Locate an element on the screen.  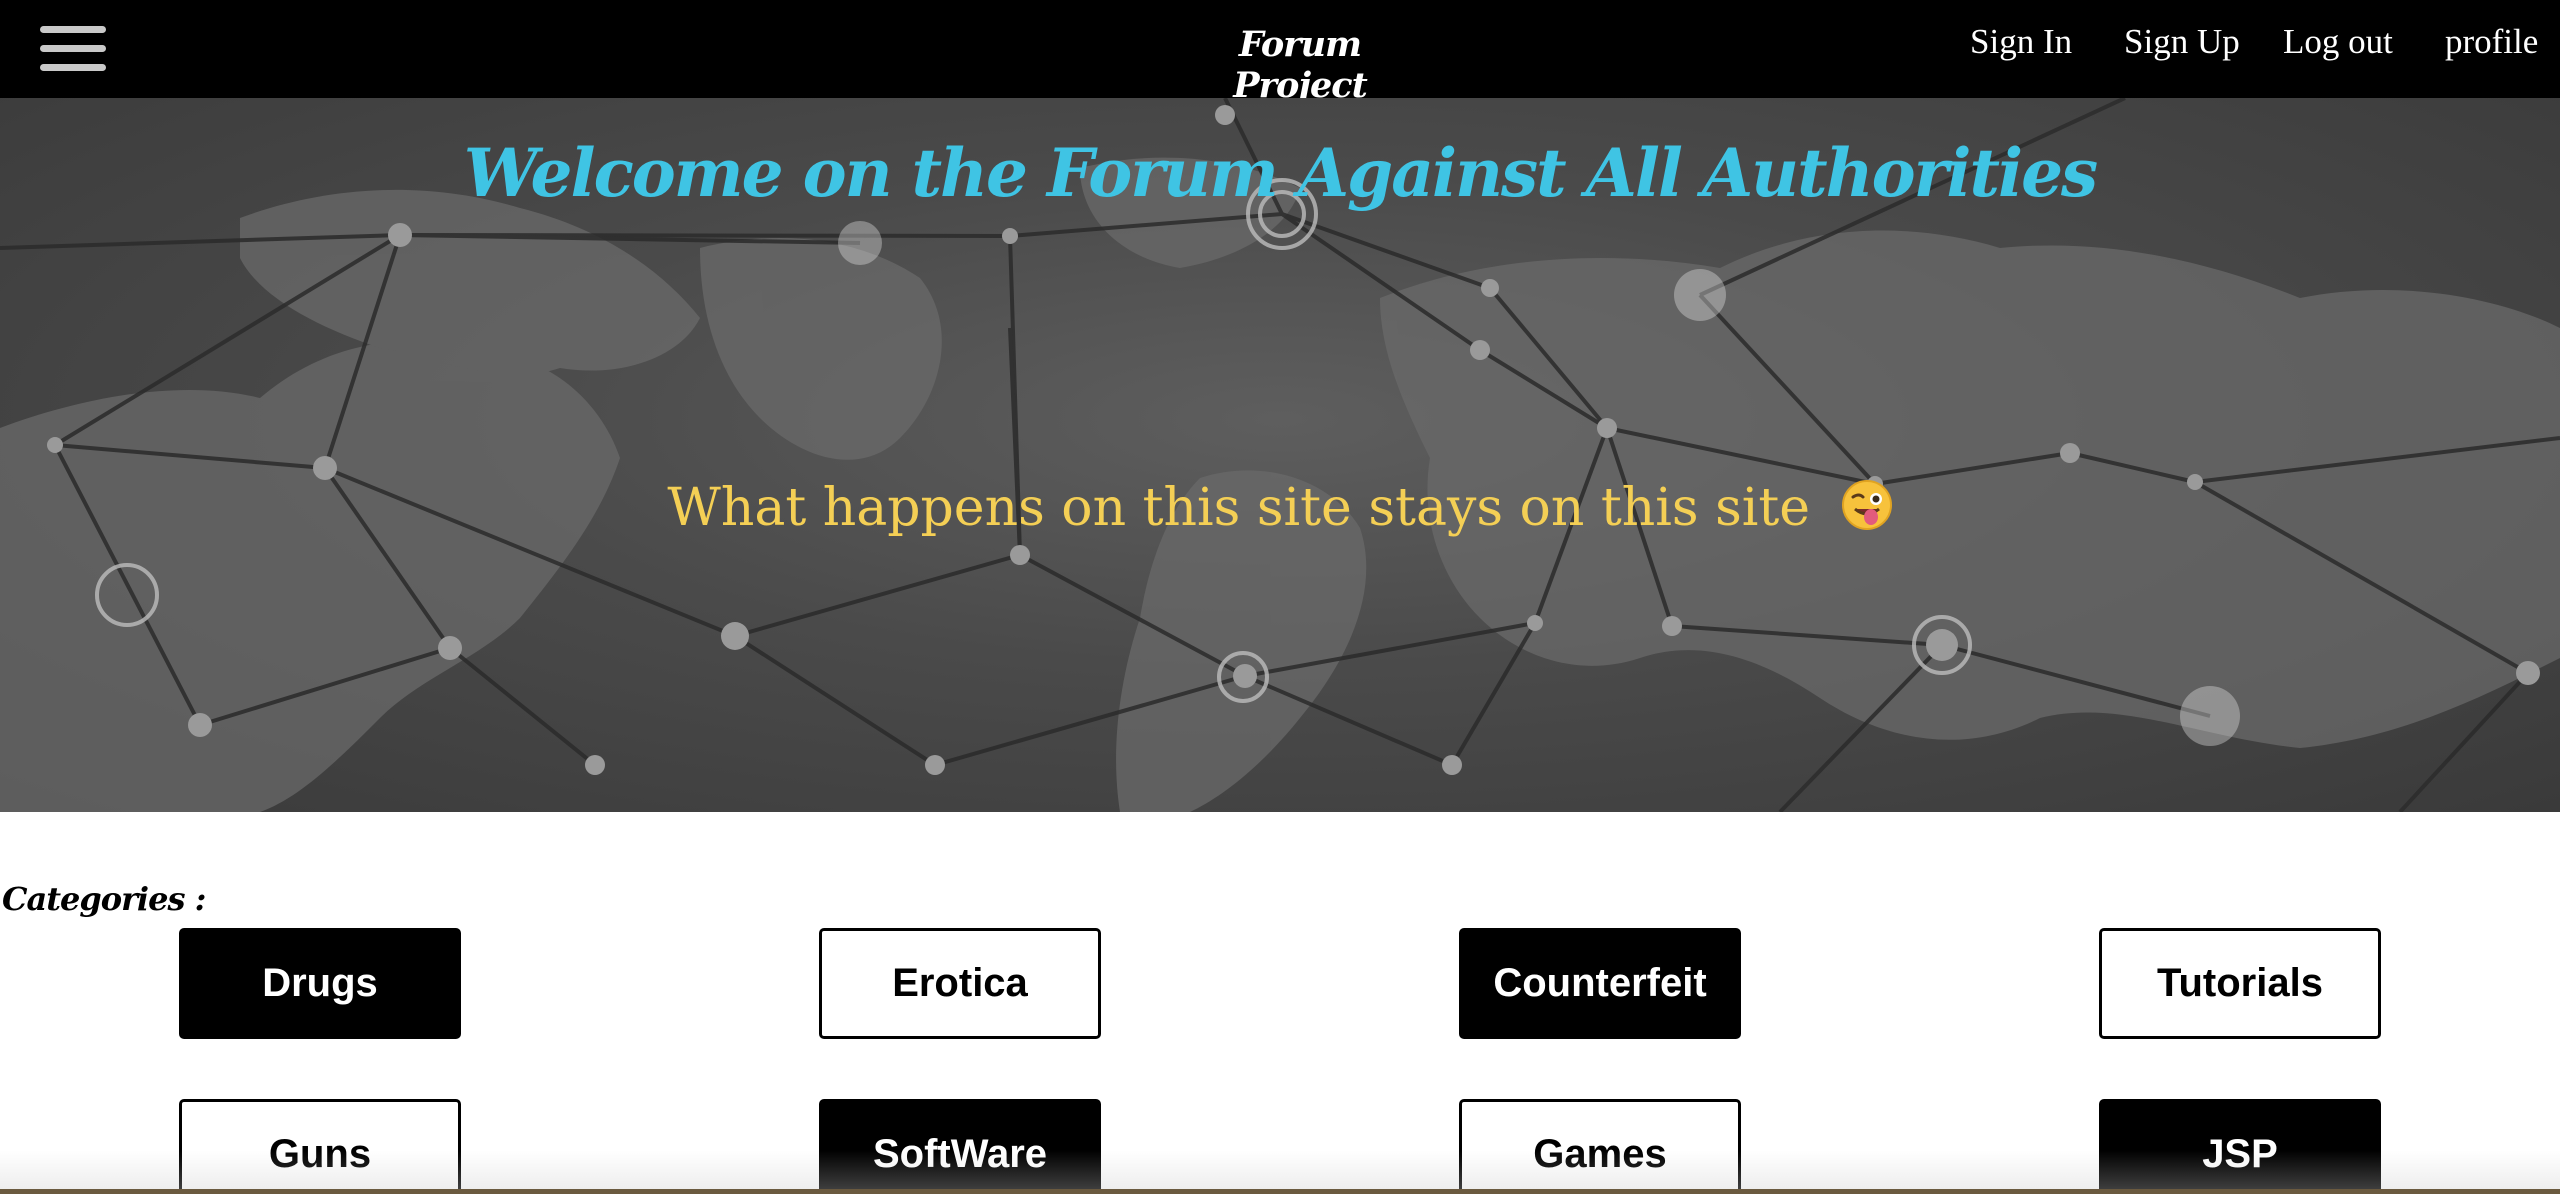
brand-title: Forum Project is located at coordinates (1300, 65).